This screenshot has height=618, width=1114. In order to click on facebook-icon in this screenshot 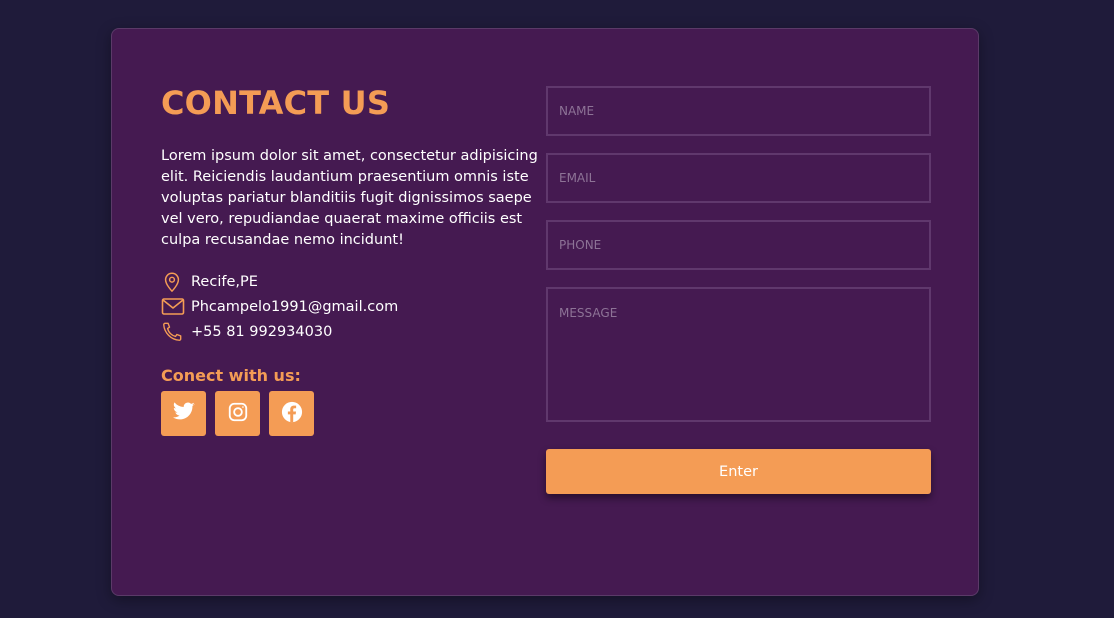, I will do `click(292, 414)`.